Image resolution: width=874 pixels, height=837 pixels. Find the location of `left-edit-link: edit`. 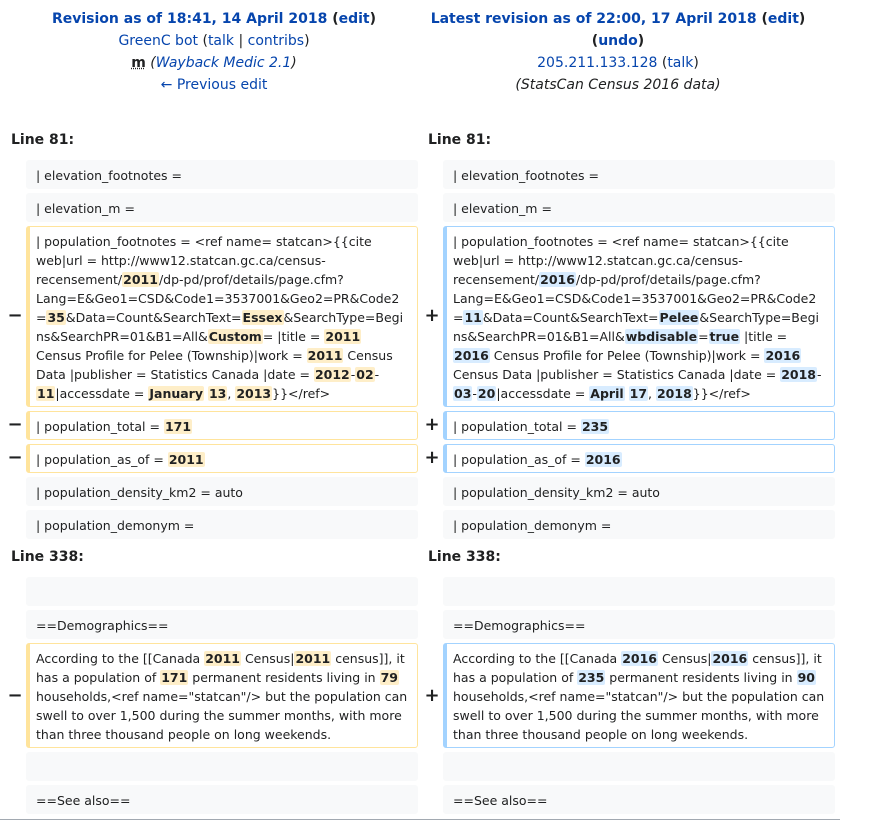

left-edit-link: edit is located at coordinates (354, 19).